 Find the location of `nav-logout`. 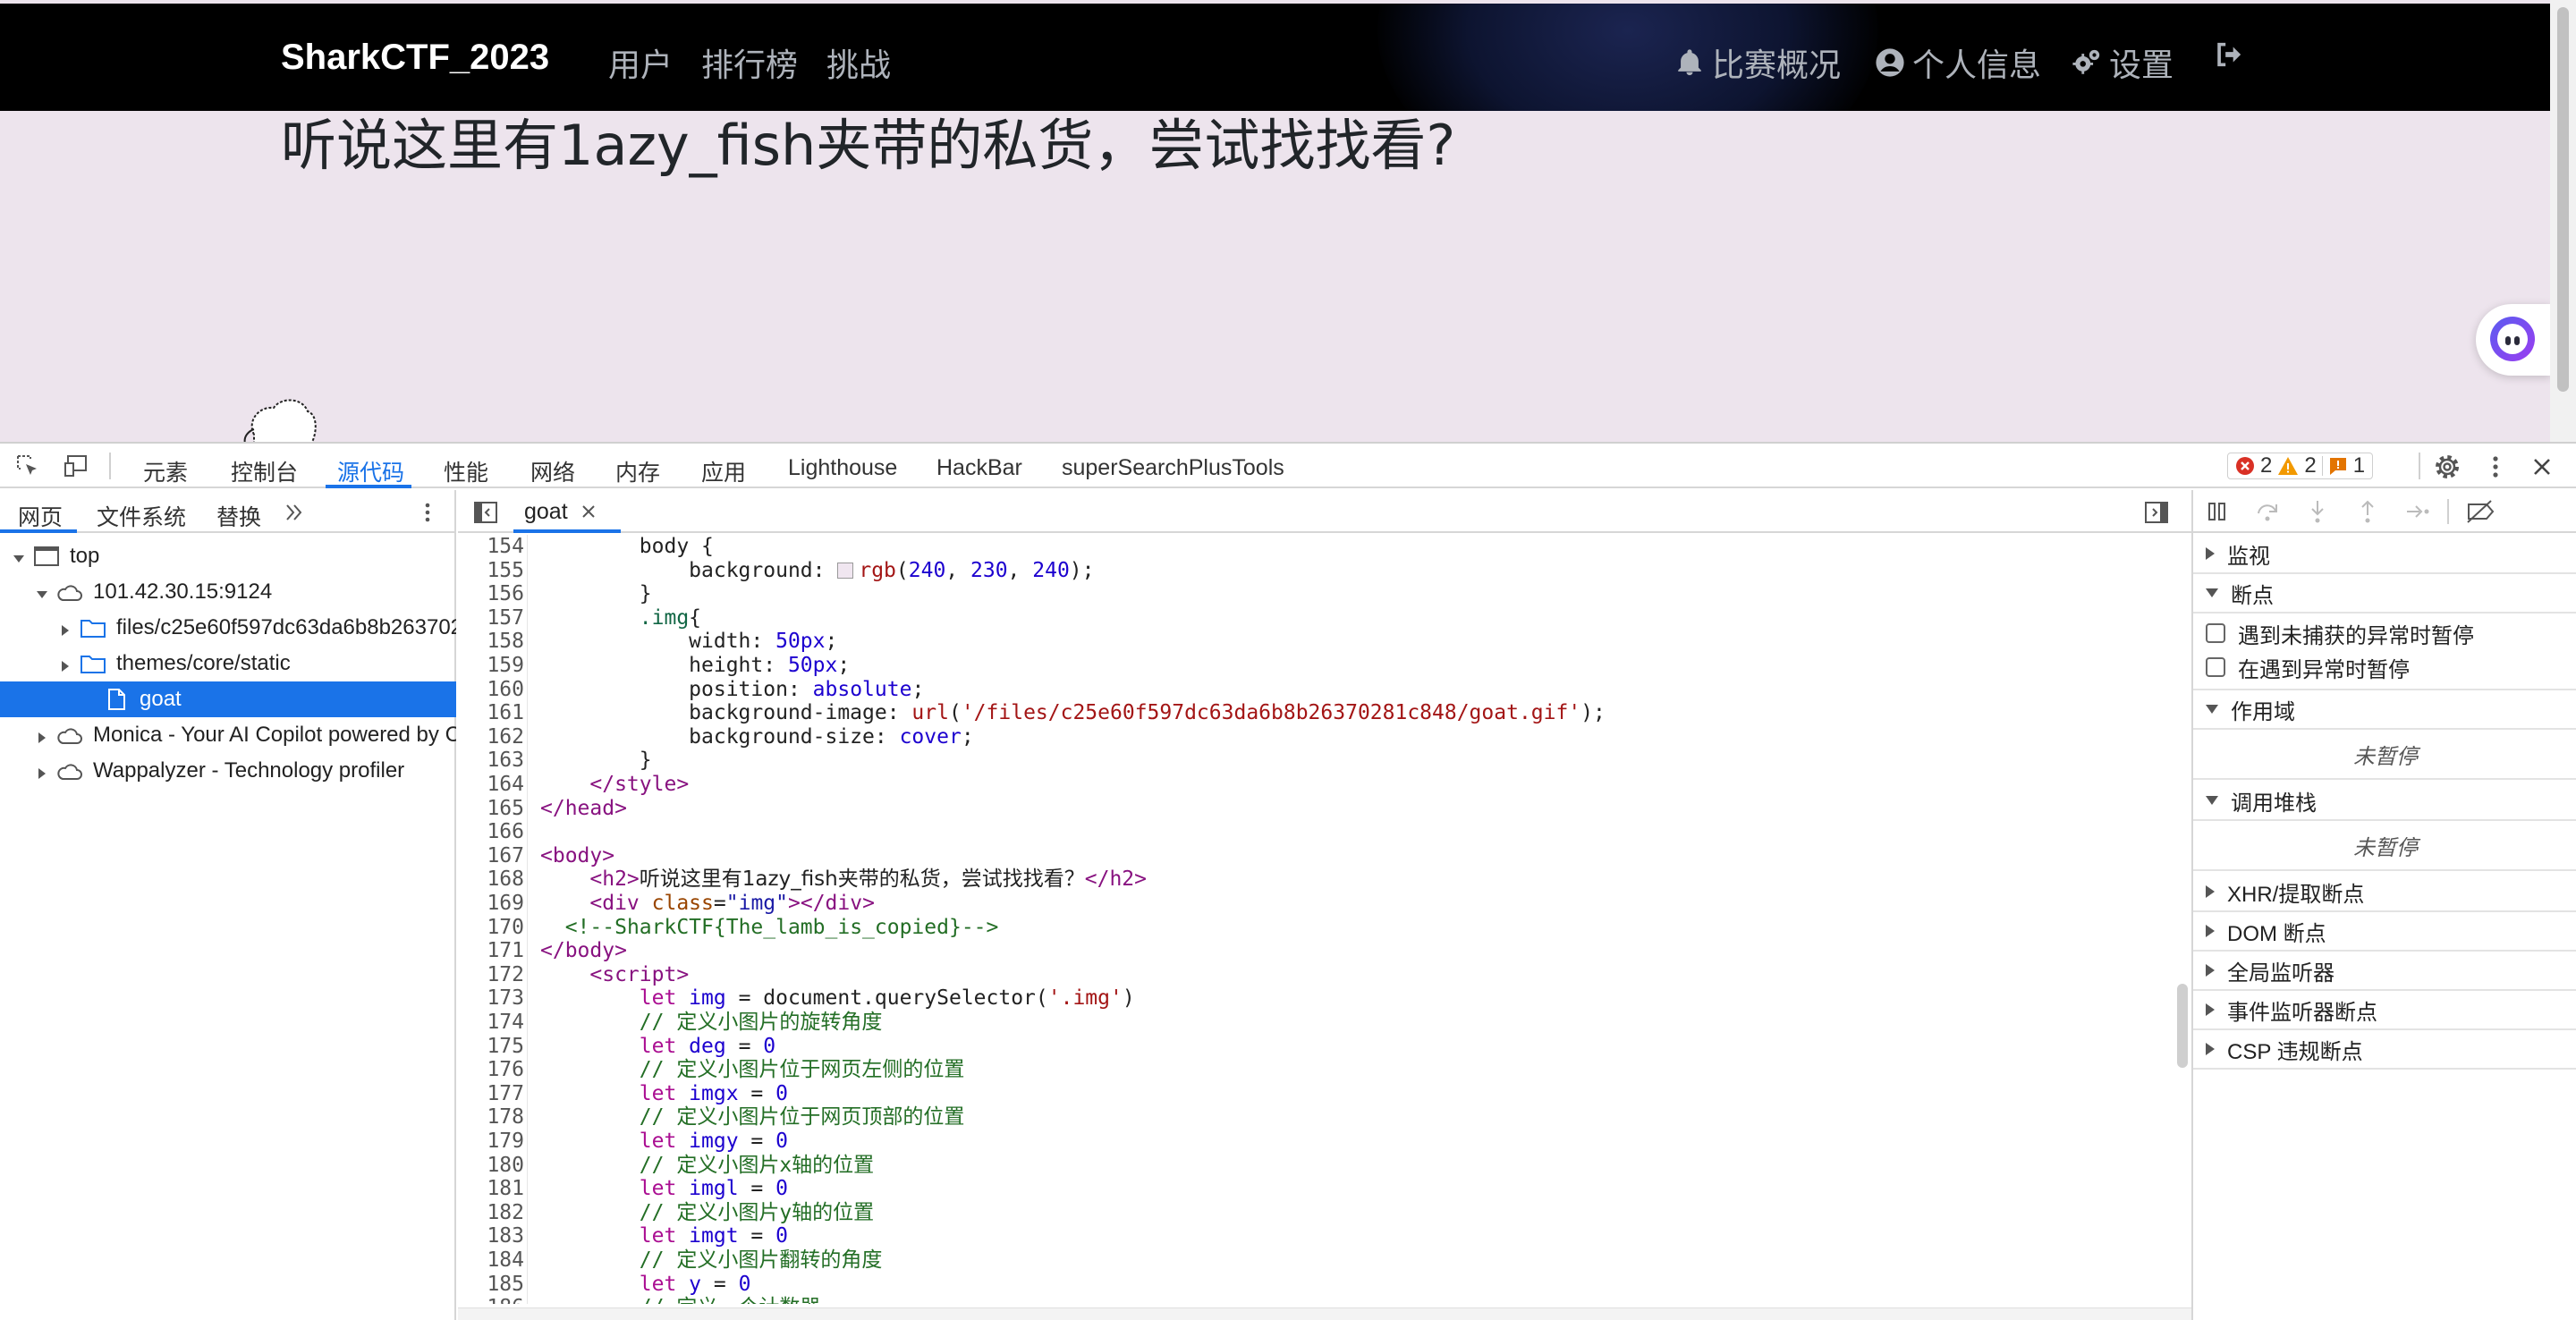

nav-logout is located at coordinates (2228, 54).